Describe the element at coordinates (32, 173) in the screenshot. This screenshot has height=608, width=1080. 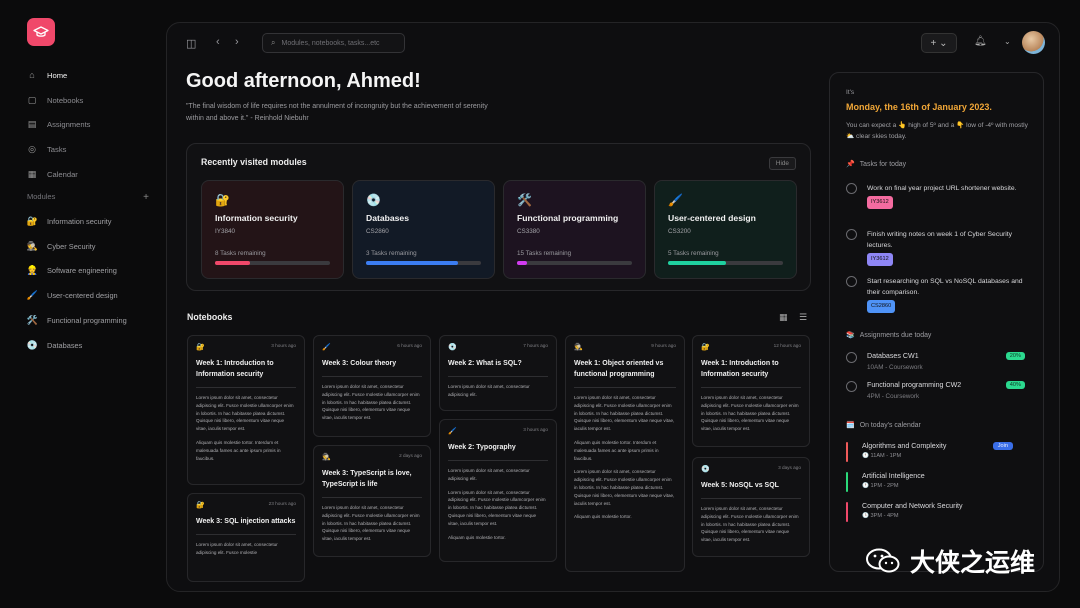
I see `calendar-icon: ▦` at that location.